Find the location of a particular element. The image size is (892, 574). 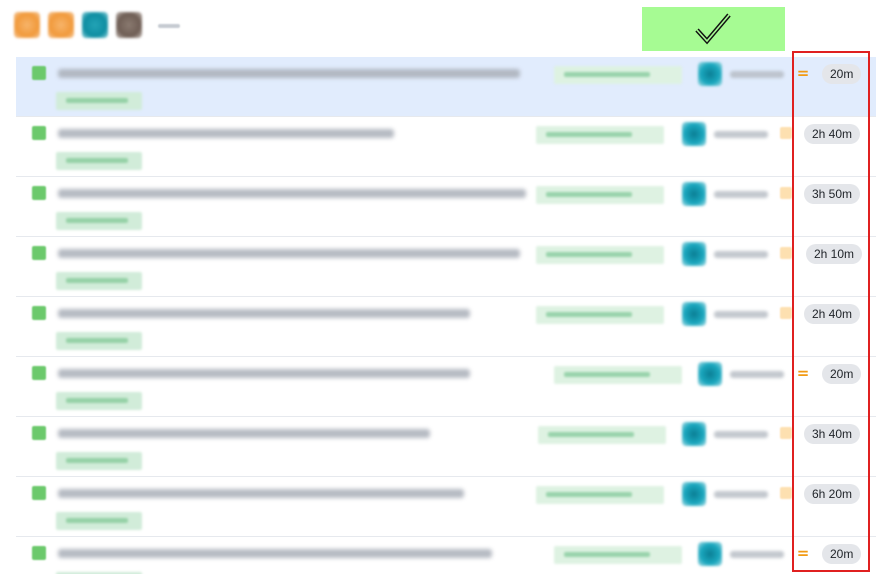

task-row: 3h 40m is located at coordinates (446, 447).